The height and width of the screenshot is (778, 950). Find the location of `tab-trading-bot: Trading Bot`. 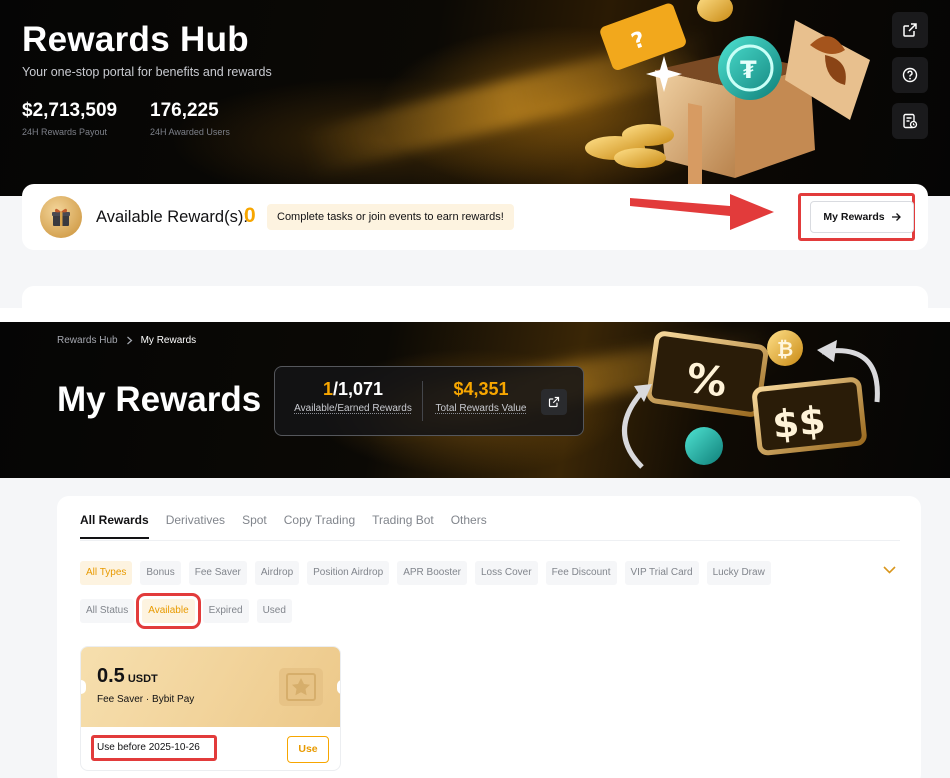

tab-trading-bot: Trading Bot is located at coordinates (403, 526).